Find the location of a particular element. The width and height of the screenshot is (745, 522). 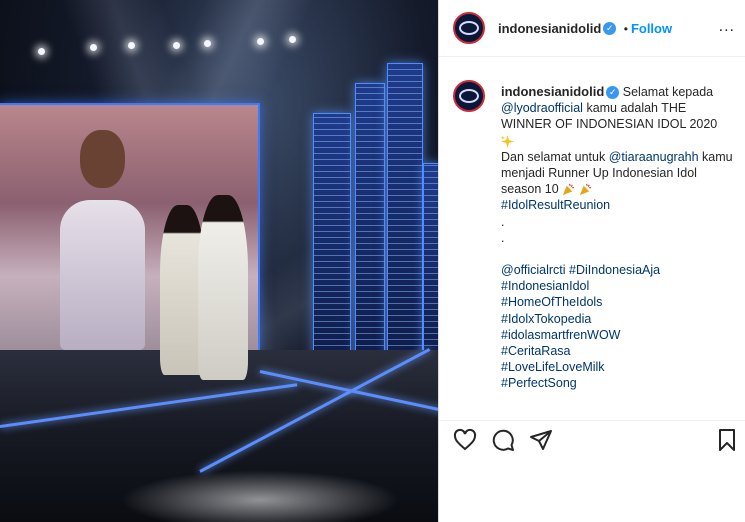

comment-icon is located at coordinates (503, 440).